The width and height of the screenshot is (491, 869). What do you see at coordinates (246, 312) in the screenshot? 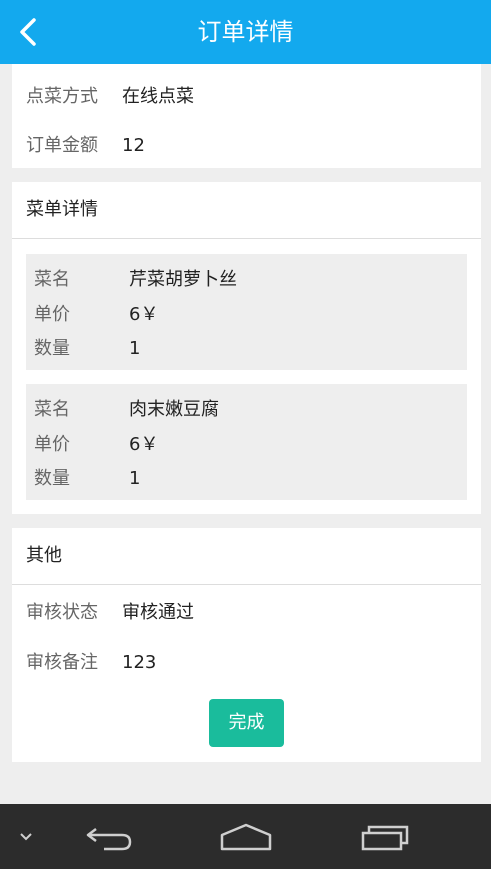
I see `dish-item: 菜名 芹菜胡萝卜丝 单价 6￥ 数量 1` at bounding box center [246, 312].